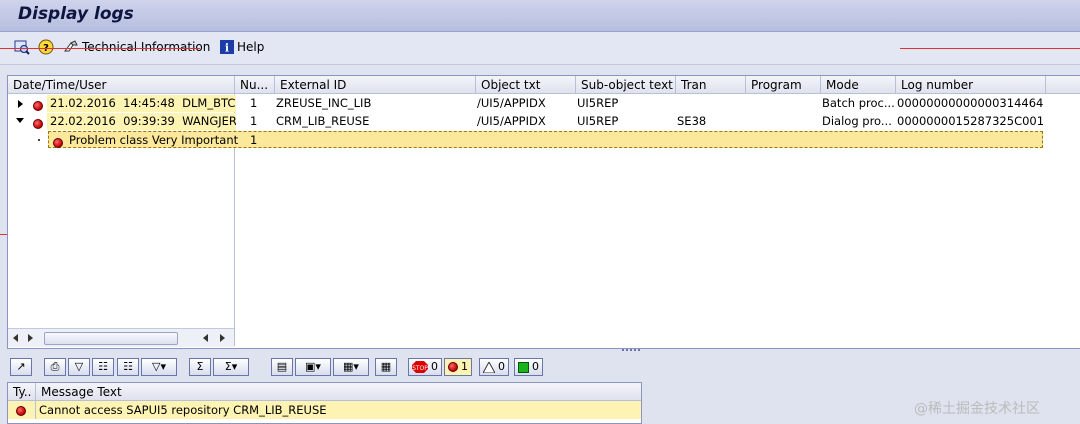  What do you see at coordinates (22, 392) in the screenshot?
I see `column-header-type: Ty..` at bounding box center [22, 392].